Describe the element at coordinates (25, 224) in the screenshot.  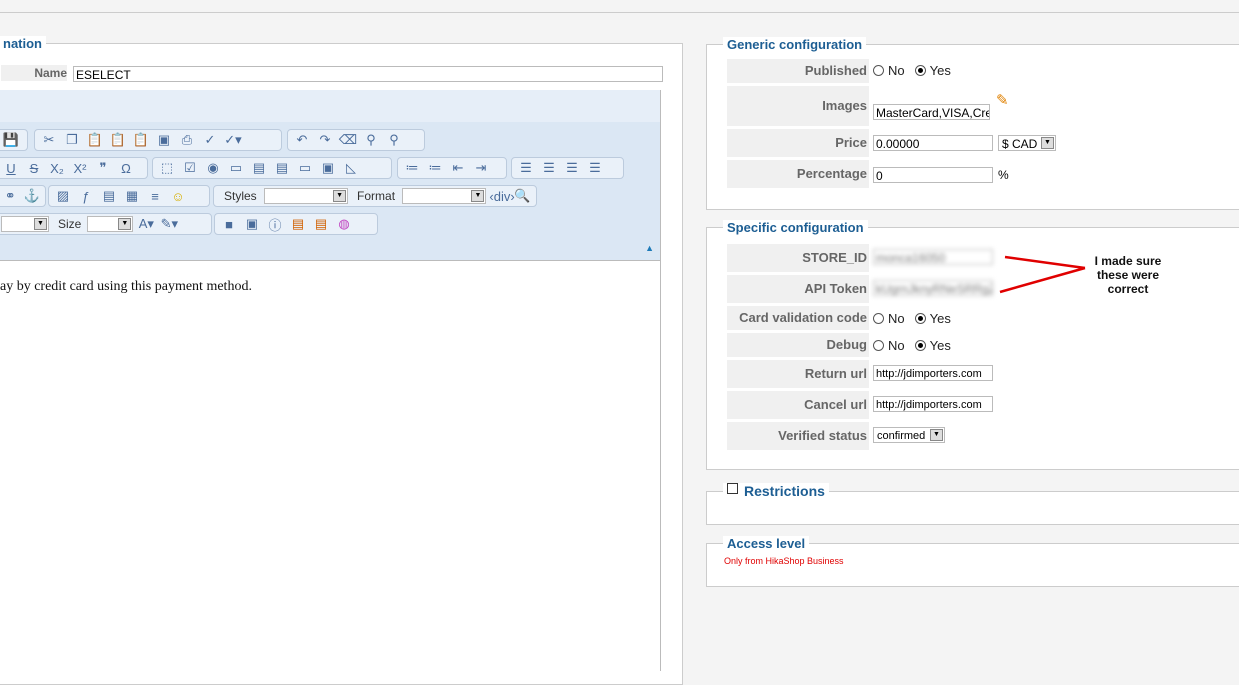
I see `font-select: ▼` at that location.